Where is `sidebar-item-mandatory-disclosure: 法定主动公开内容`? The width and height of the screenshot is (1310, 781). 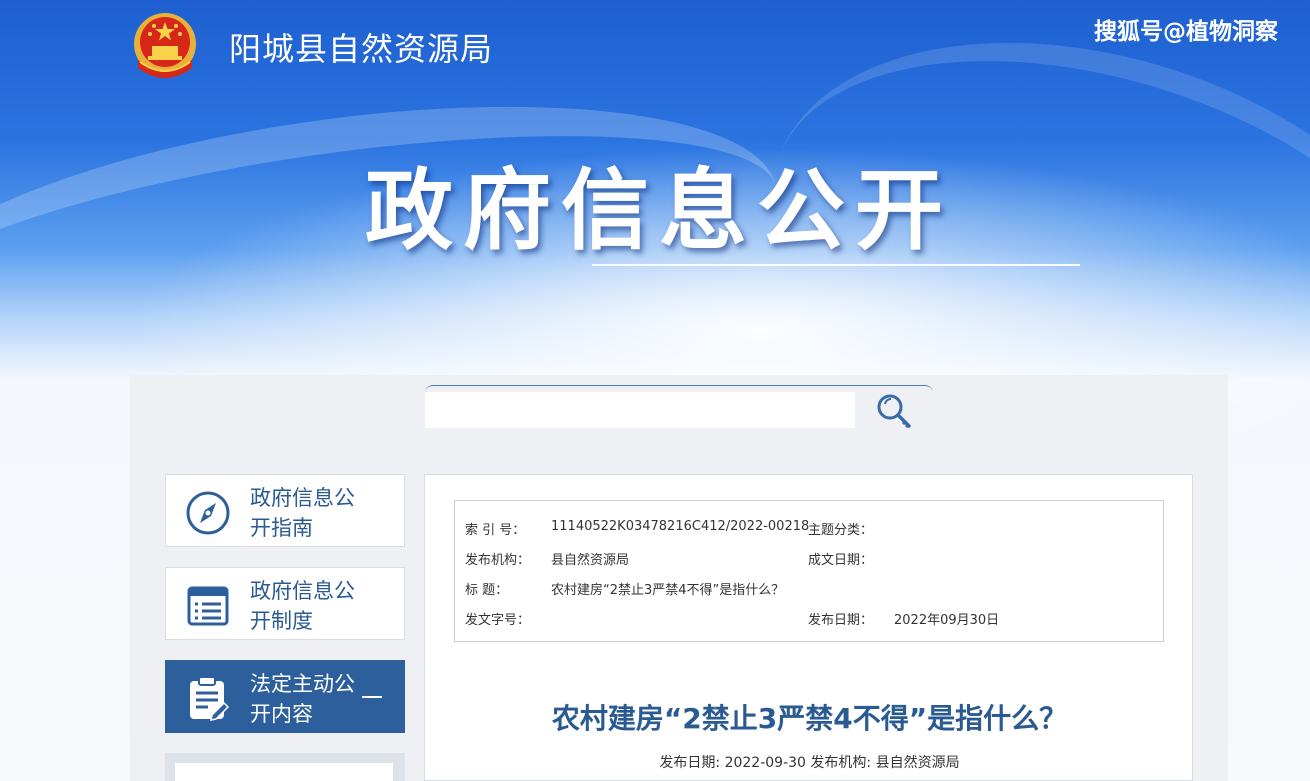 sidebar-item-mandatory-disclosure: 法定主动公开内容 is located at coordinates (285, 696).